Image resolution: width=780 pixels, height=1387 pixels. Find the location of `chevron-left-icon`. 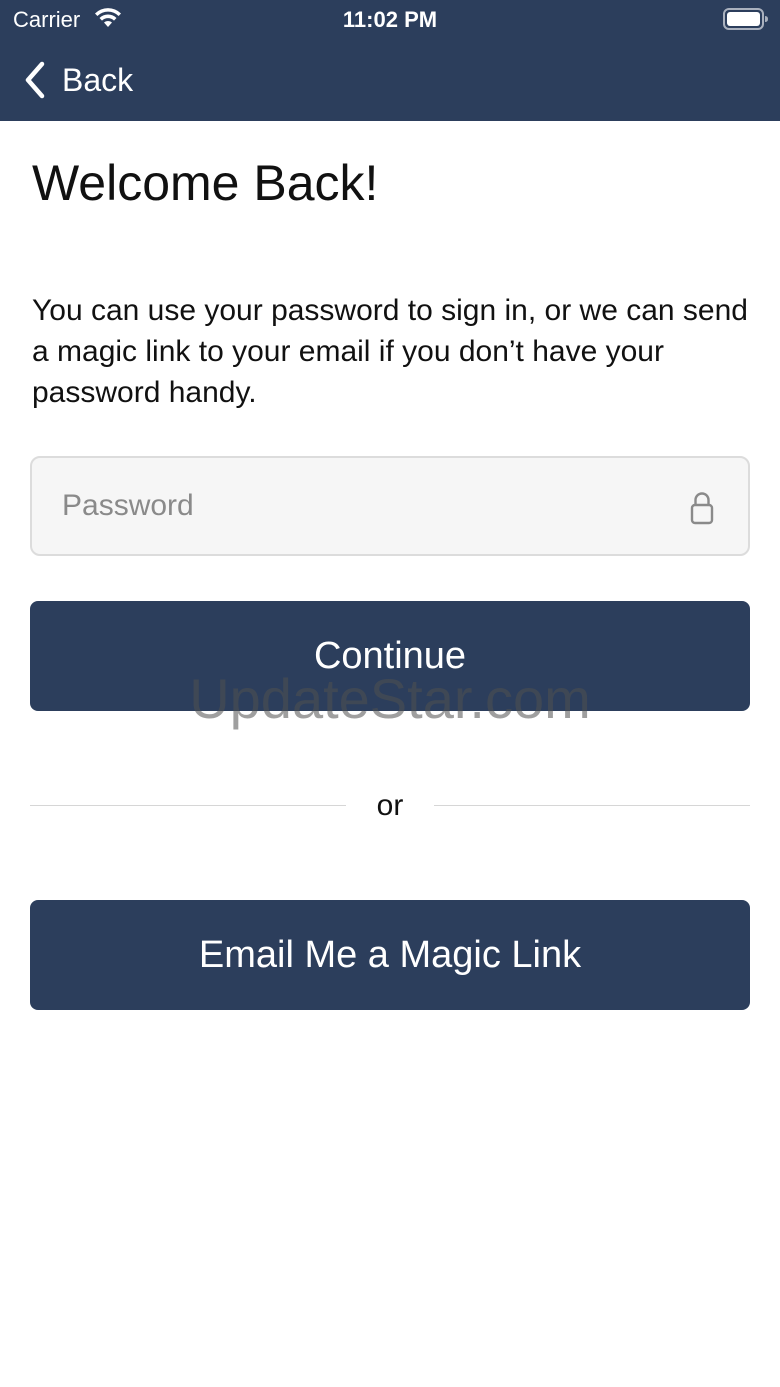

chevron-left-icon is located at coordinates (35, 80).